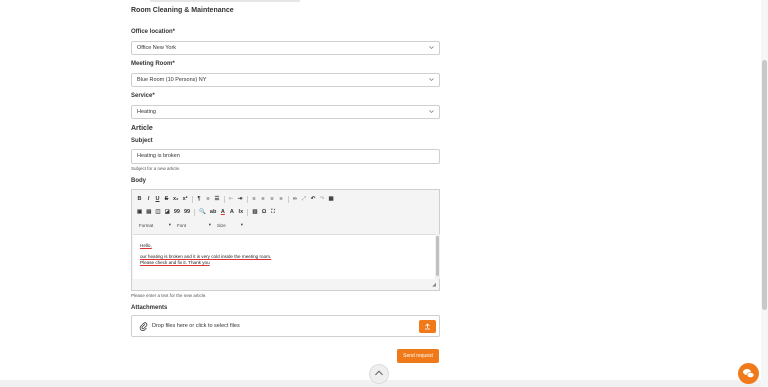  I want to click on outdent-button: ⇤, so click(231, 199).